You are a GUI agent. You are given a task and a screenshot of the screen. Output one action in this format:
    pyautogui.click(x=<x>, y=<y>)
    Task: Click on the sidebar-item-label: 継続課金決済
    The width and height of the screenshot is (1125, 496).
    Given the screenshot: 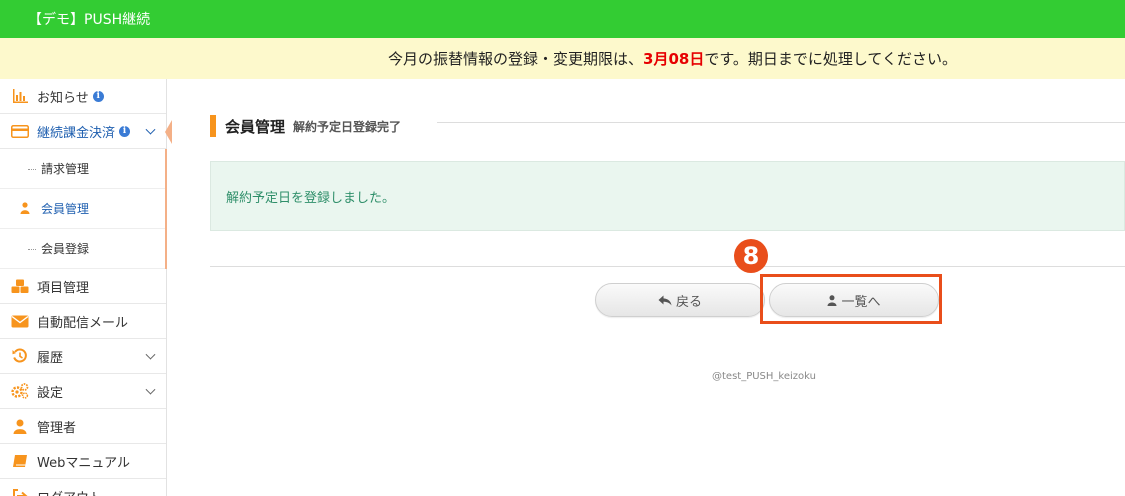 What is the action you would take?
    pyautogui.click(x=76, y=133)
    